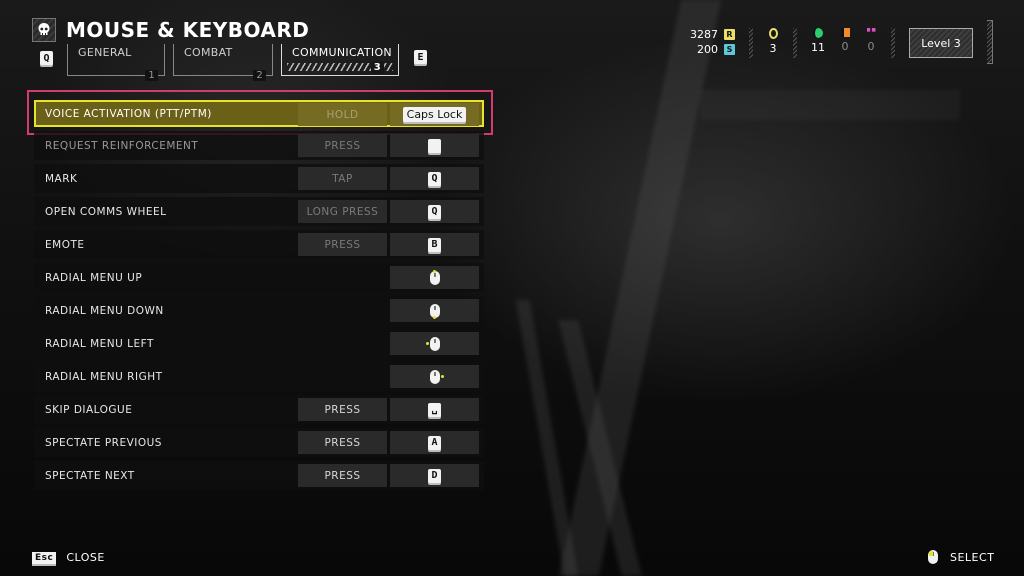 The width and height of the screenshot is (1024, 576). I want to click on binding-action: RADIAL MENU LEFT, so click(99, 343).